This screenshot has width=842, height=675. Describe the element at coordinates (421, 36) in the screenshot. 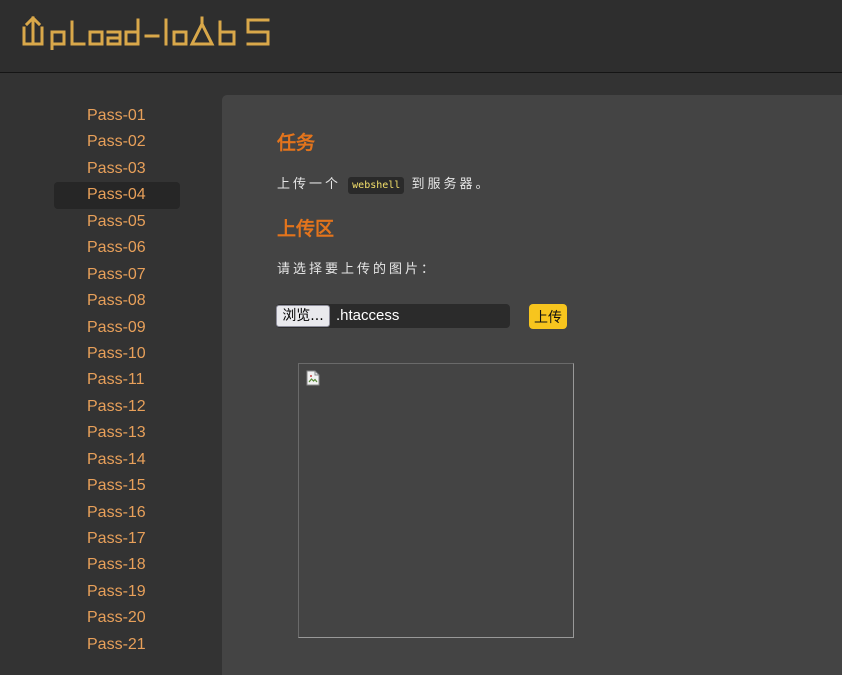

I see `header` at that location.